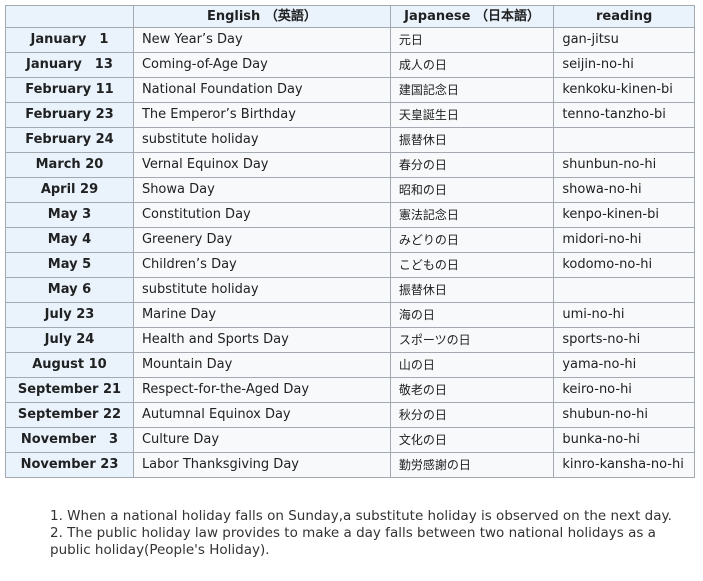 This screenshot has width=703, height=581. What do you see at coordinates (472, 165) in the screenshot?
I see `holiday-japanese-name: 春分の日` at bounding box center [472, 165].